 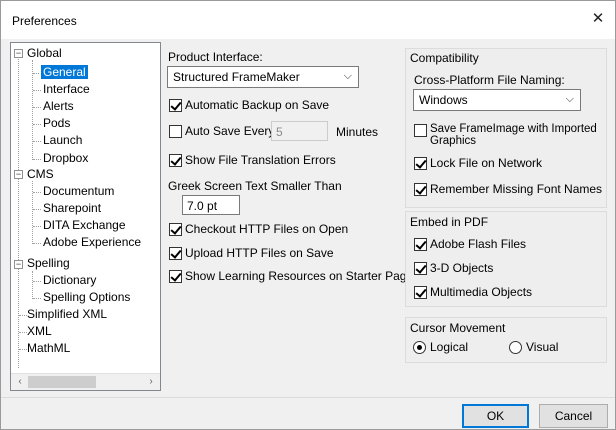 What do you see at coordinates (443, 100) in the screenshot?
I see `file-naming-value: Windows` at bounding box center [443, 100].